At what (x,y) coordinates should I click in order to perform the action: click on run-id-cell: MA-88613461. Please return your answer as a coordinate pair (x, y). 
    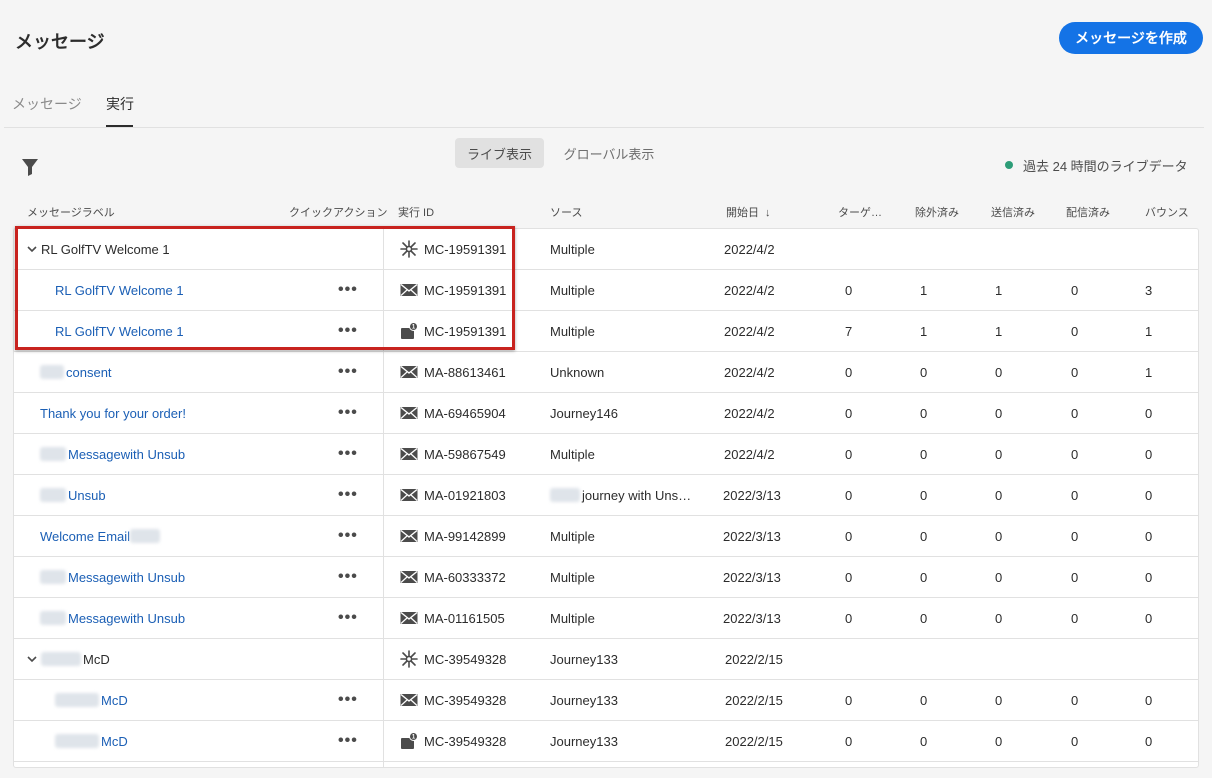
    Looking at the image, I should click on (453, 372).